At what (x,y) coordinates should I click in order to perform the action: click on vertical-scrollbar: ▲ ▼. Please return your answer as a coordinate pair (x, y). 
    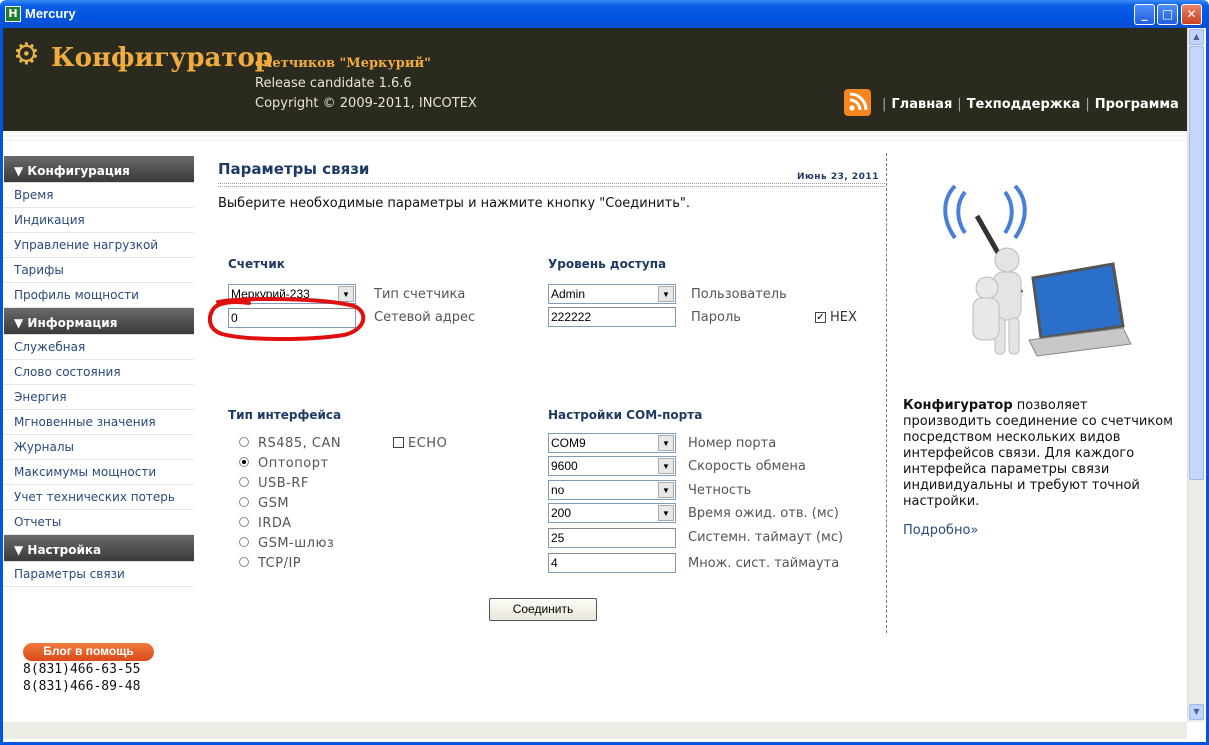
    Looking at the image, I should click on (1195, 375).